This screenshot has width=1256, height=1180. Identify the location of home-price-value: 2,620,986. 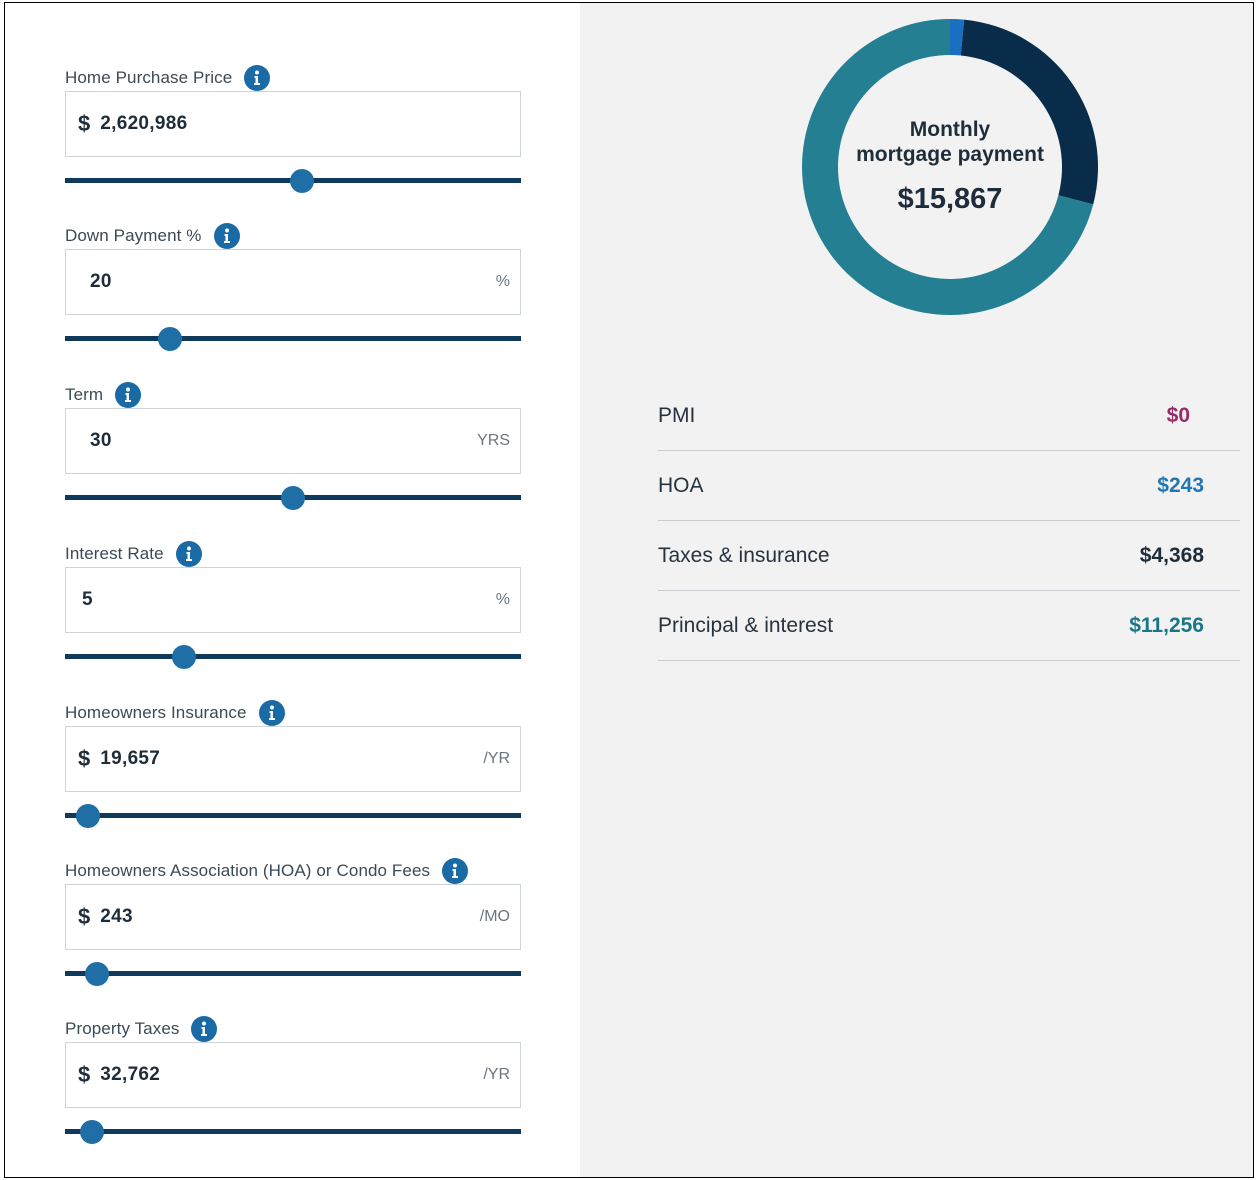
(144, 123).